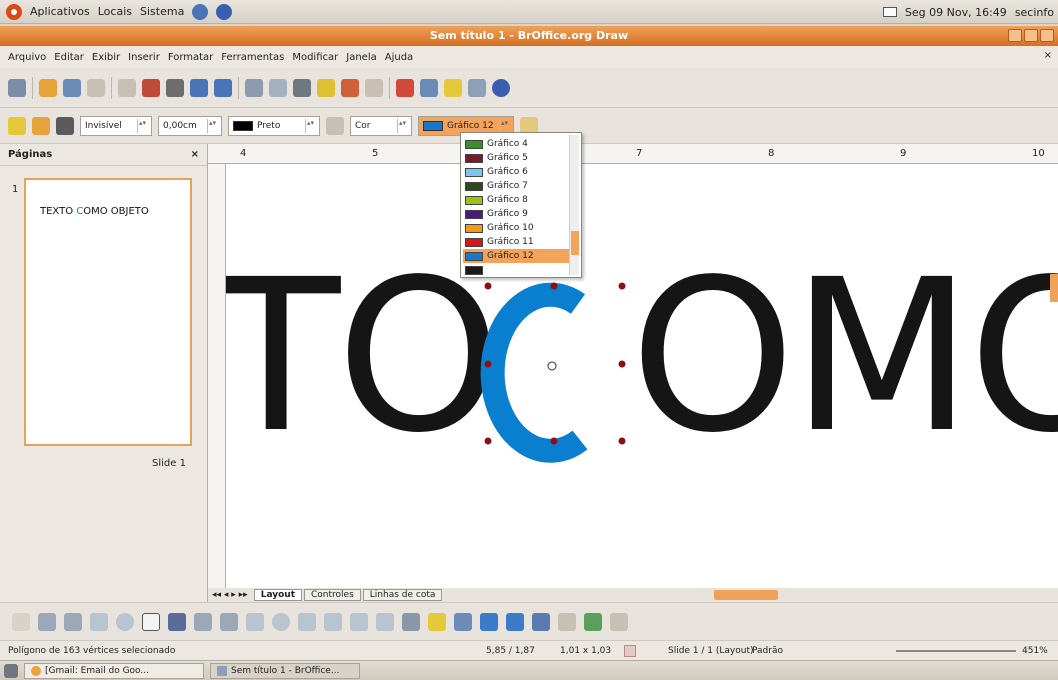 Image resolution: width=1058 pixels, height=680 pixels. Describe the element at coordinates (374, 87) in the screenshot. I see `redo-icon` at that location.